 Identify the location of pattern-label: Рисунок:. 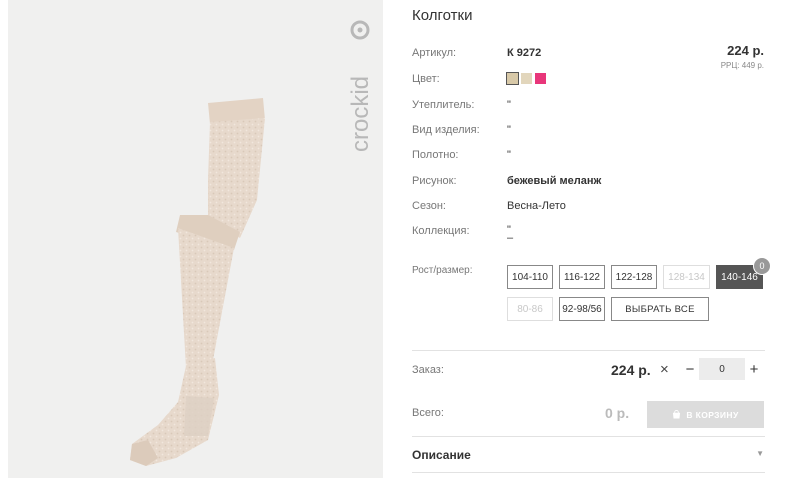
(434, 181).